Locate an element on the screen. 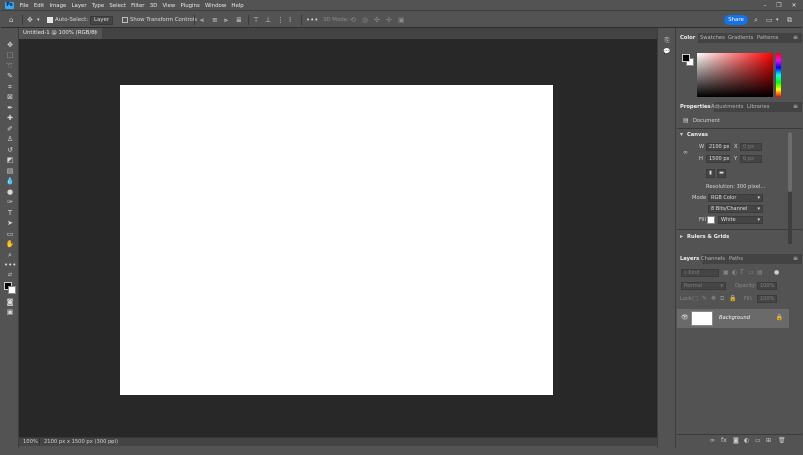 The width and height of the screenshot is (803, 455). lock-position-icon: ✥ is located at coordinates (713, 299).